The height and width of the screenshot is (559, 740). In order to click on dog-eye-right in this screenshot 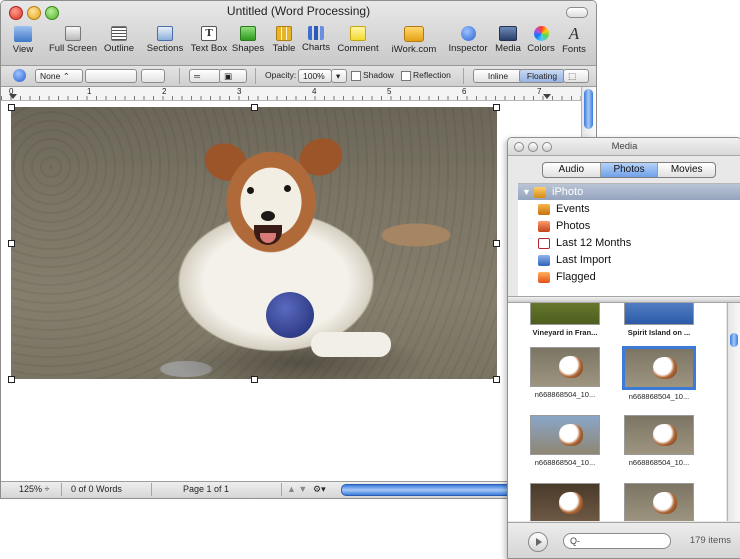, I will do `click(287, 188)`.